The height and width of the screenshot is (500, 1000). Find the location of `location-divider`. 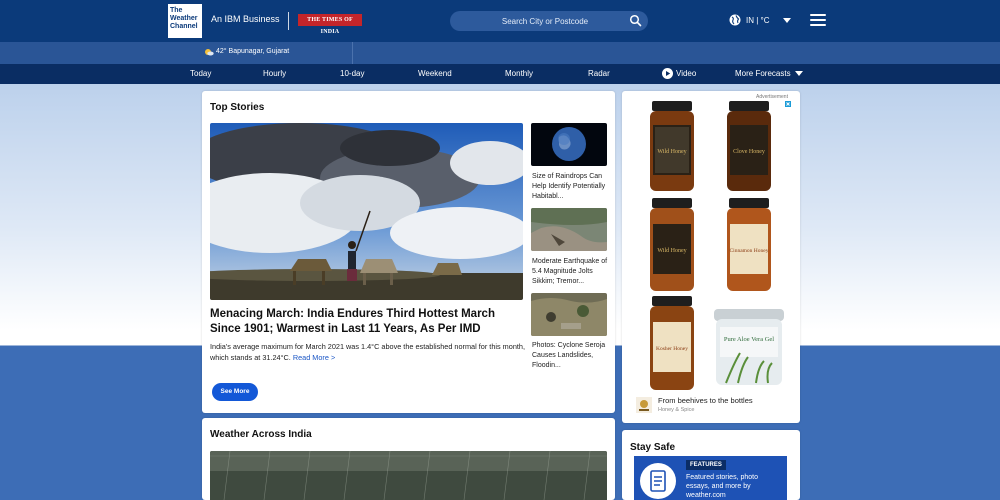

location-divider is located at coordinates (352, 53).